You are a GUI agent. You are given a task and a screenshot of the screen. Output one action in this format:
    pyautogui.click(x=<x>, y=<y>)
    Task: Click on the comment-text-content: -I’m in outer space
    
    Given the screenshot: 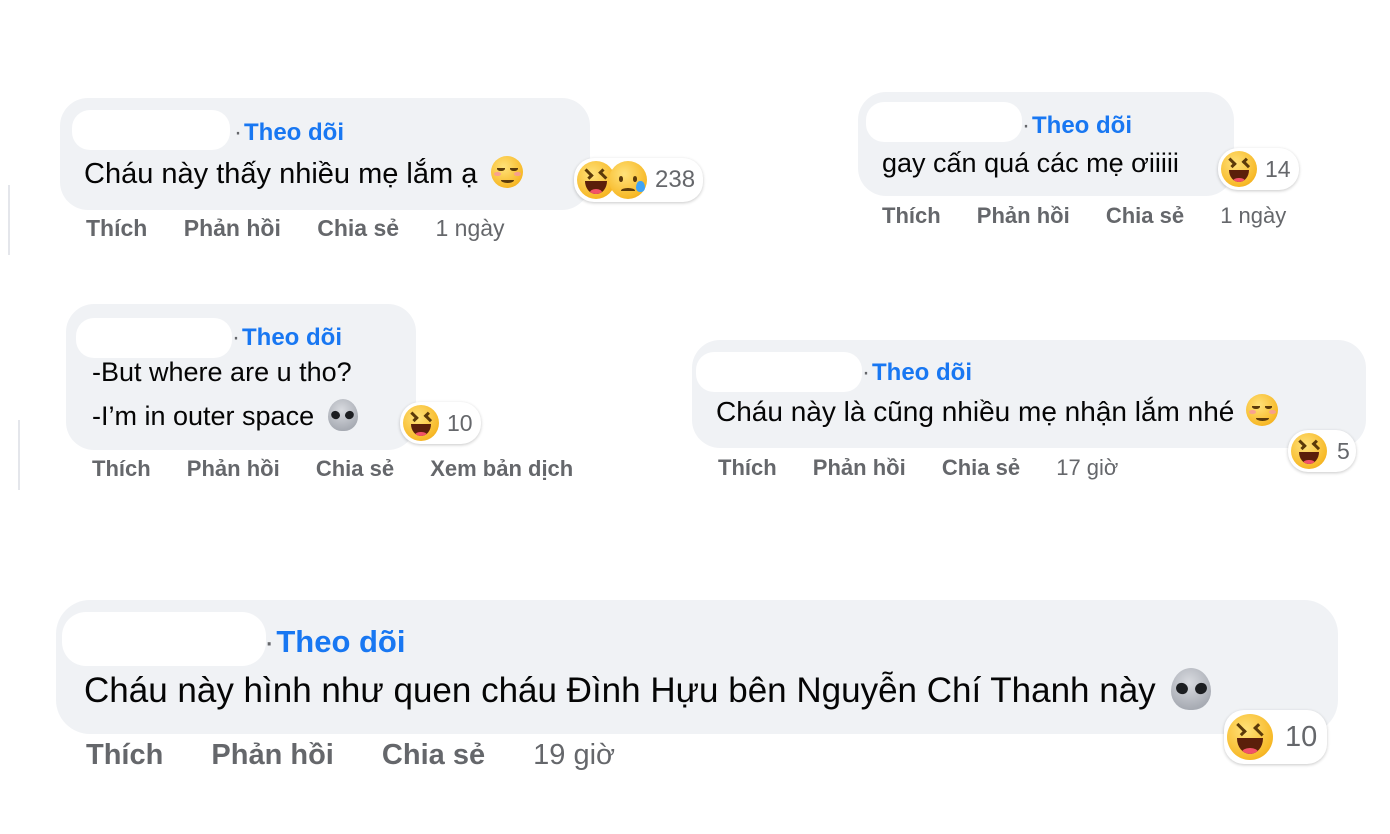 What is the action you would take?
    pyautogui.click(x=203, y=416)
    